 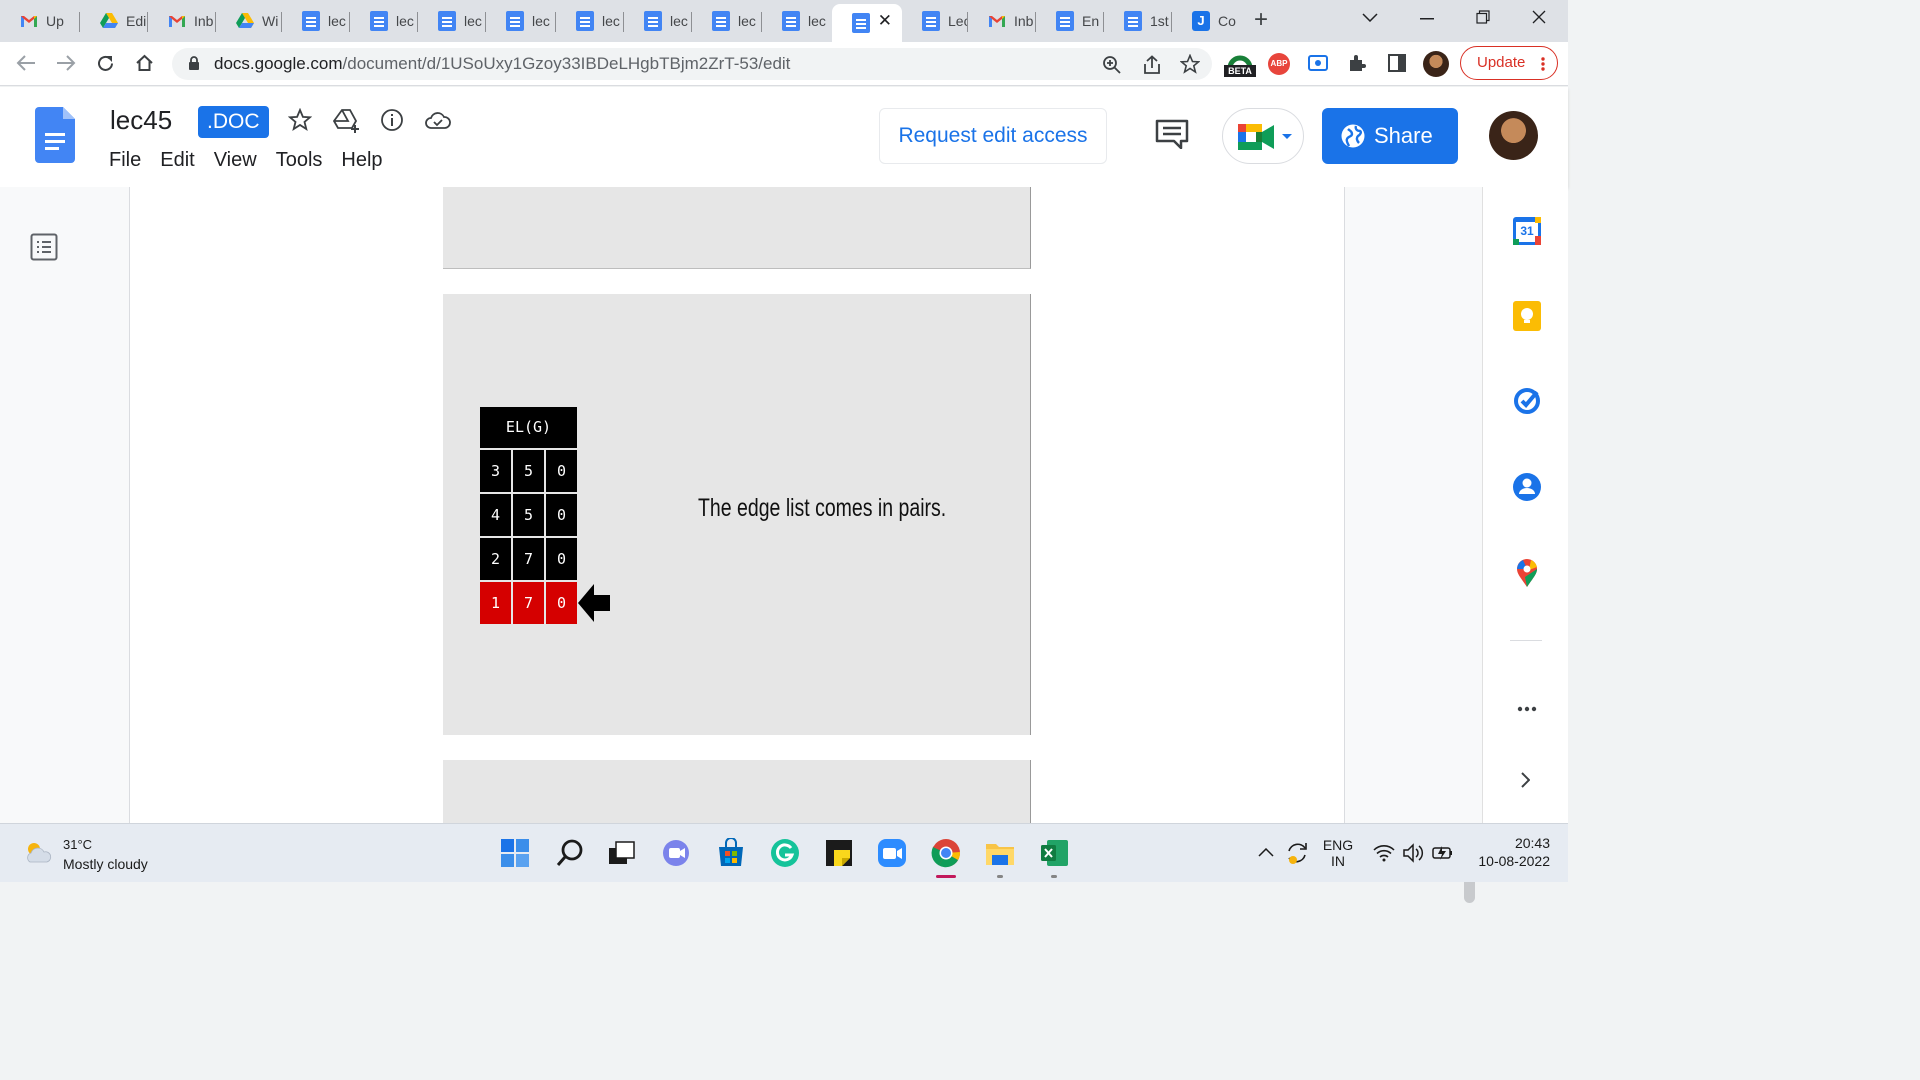 I want to click on browser-tab: En, so click(x=1070, y=21).